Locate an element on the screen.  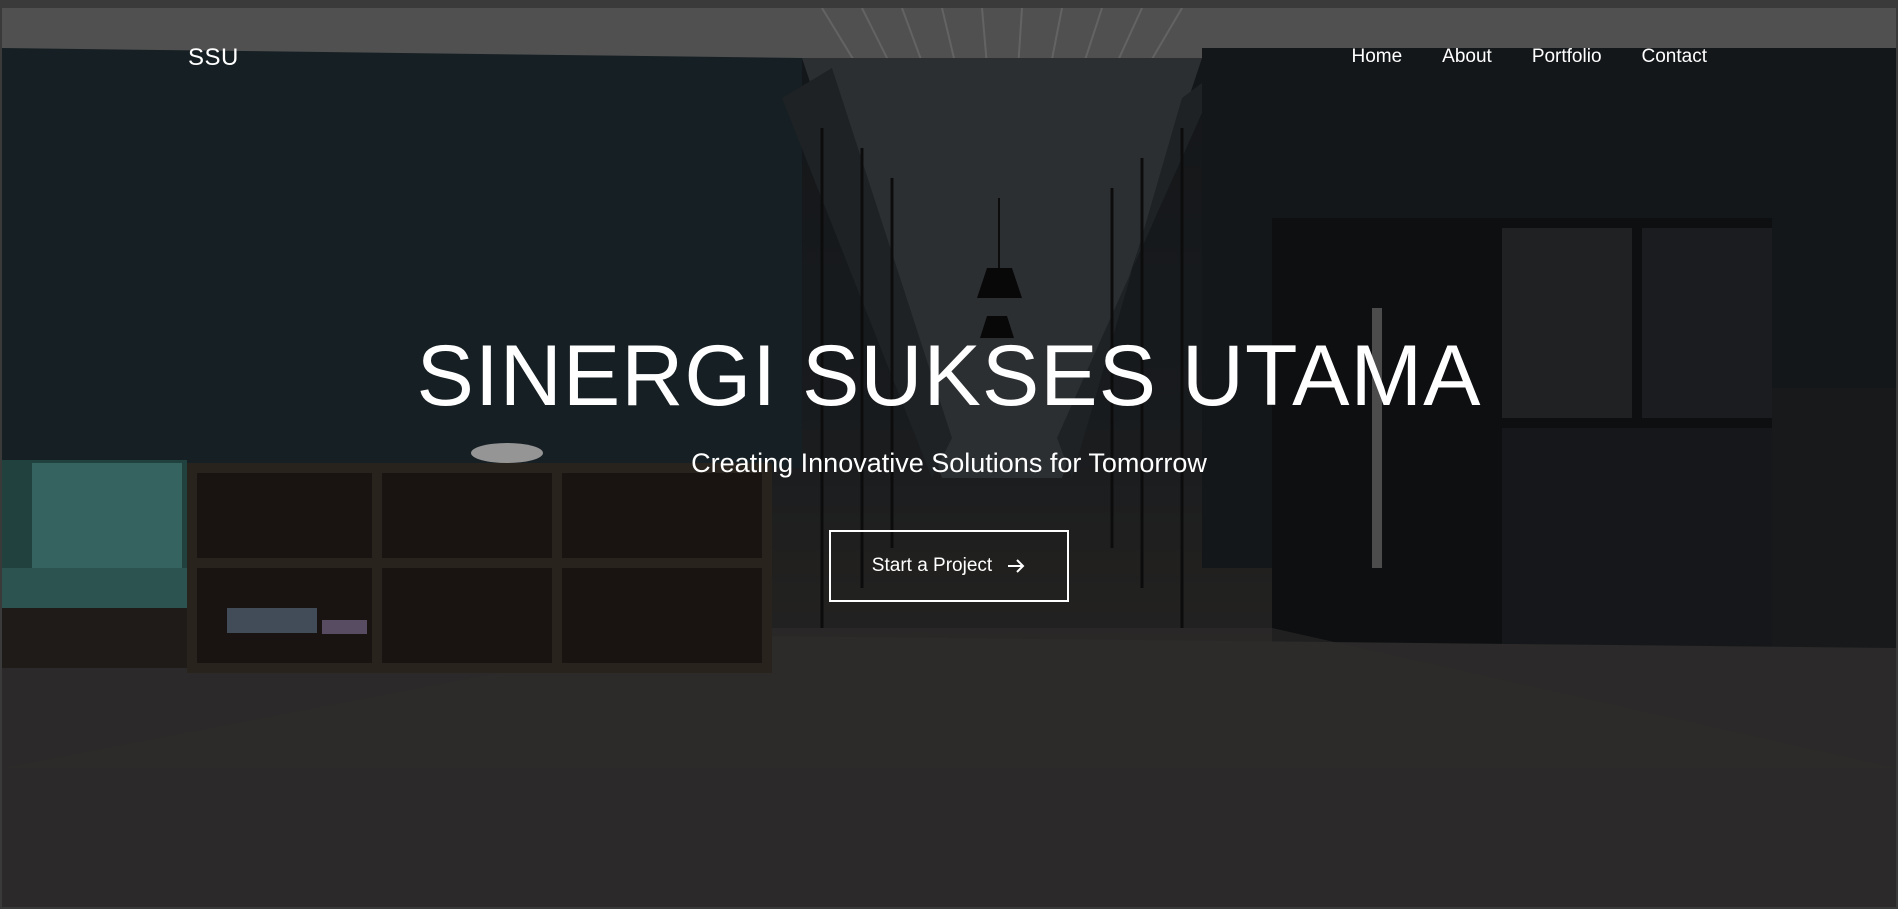
nav-link-portfolio: Portfolio is located at coordinates (1567, 57).